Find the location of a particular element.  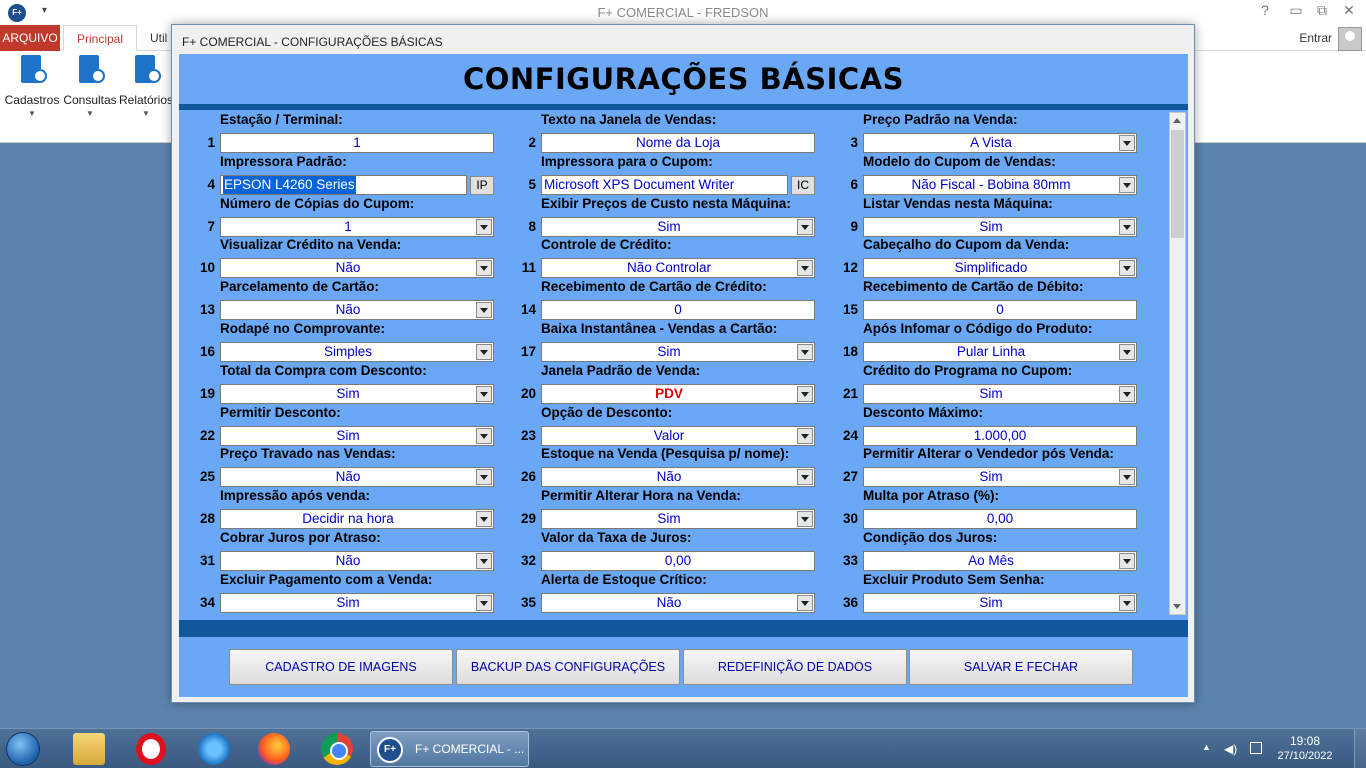

clock-time: 19:08 is located at coordinates (1305, 741).